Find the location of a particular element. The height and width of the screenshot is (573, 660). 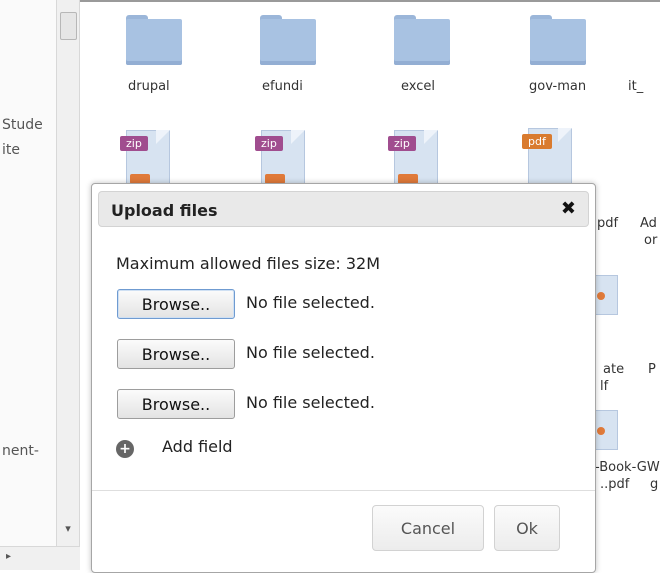

scroll-left-arrow-icon: ▸ is located at coordinates (8, 556).